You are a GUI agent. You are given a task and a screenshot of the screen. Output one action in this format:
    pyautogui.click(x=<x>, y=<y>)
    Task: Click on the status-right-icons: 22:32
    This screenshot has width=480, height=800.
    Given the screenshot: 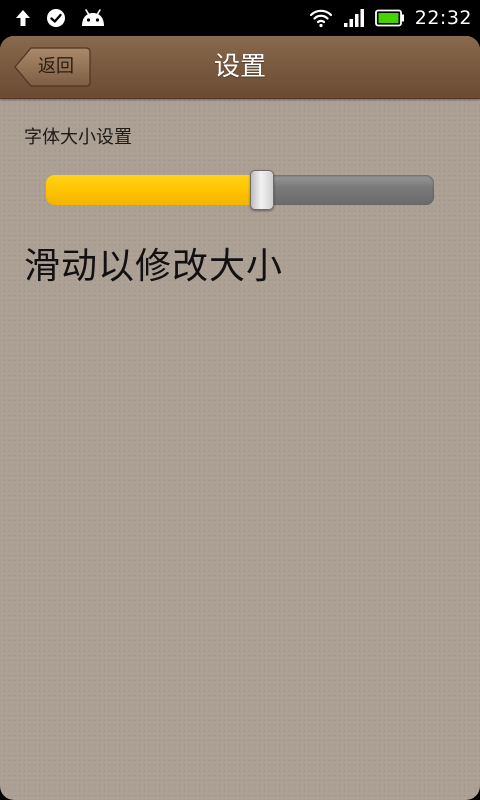 What is the action you would take?
    pyautogui.click(x=390, y=18)
    